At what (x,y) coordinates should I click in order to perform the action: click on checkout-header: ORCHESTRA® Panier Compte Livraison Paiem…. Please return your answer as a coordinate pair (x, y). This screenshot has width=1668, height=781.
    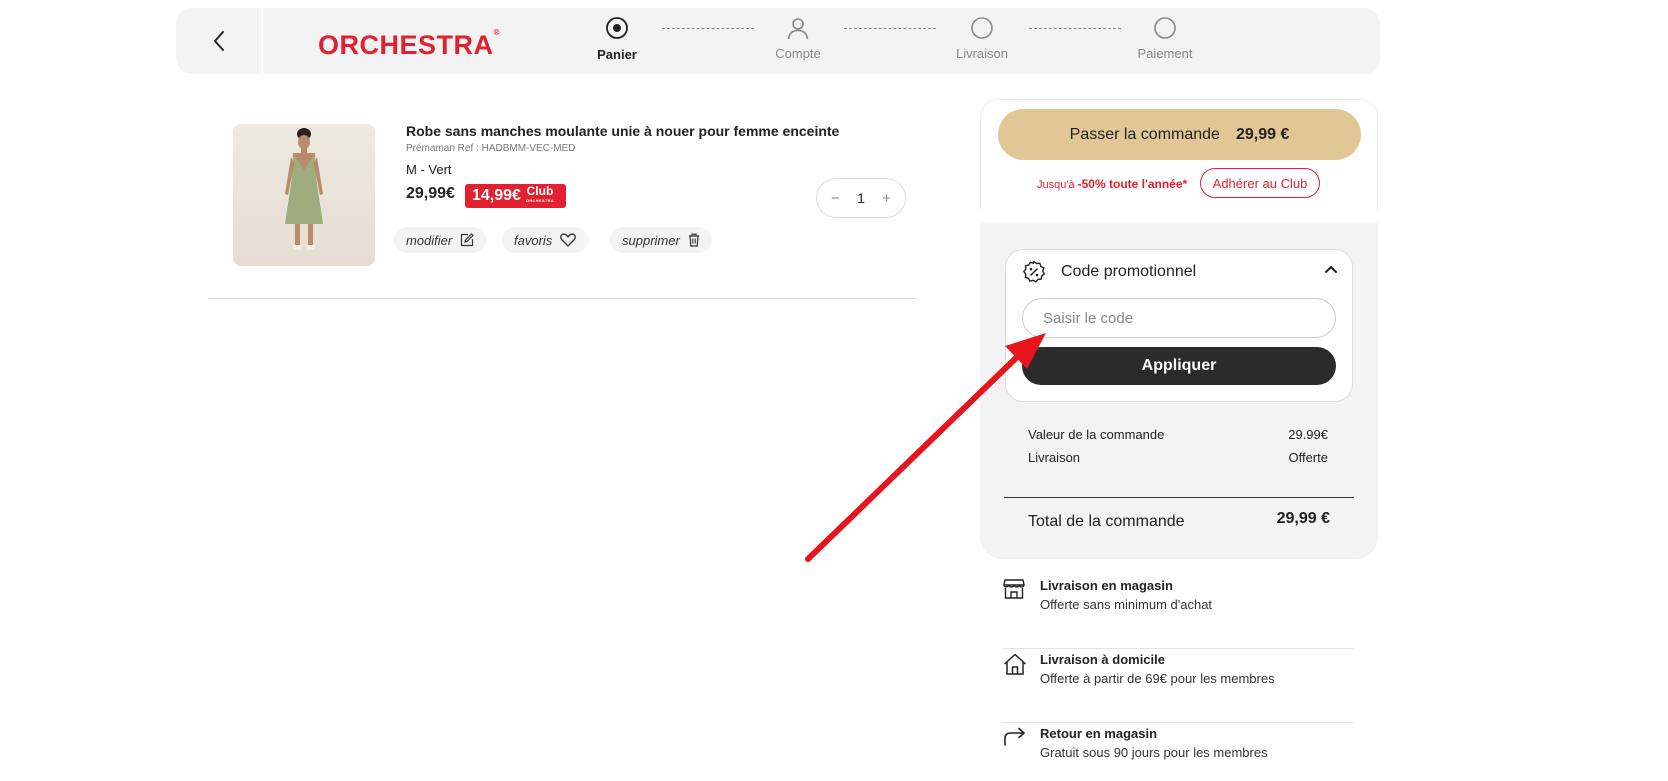
    Looking at the image, I should click on (778, 41).